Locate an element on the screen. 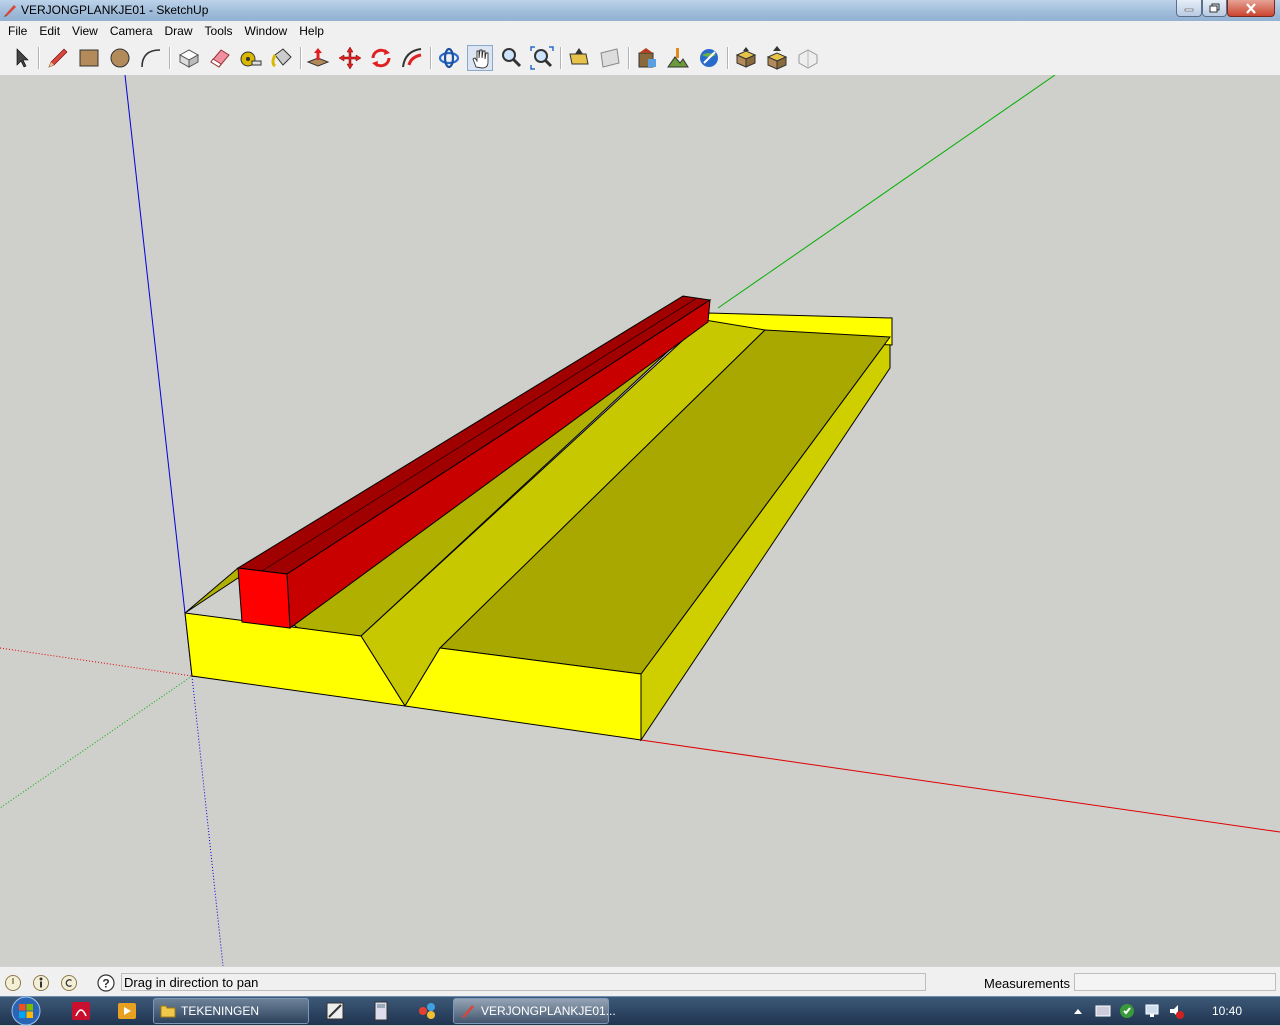 The image size is (1280, 1026). tape-measure-icon is located at coordinates (251, 59).